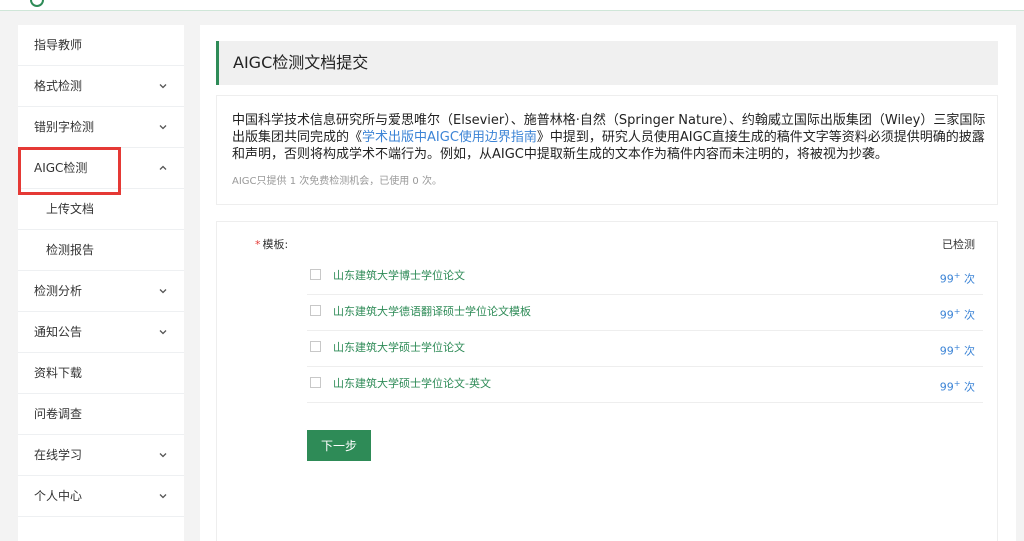 The width and height of the screenshot is (1024, 541). Describe the element at coordinates (58, 496) in the screenshot. I see `sidebar-item-label: 个人中心` at that location.